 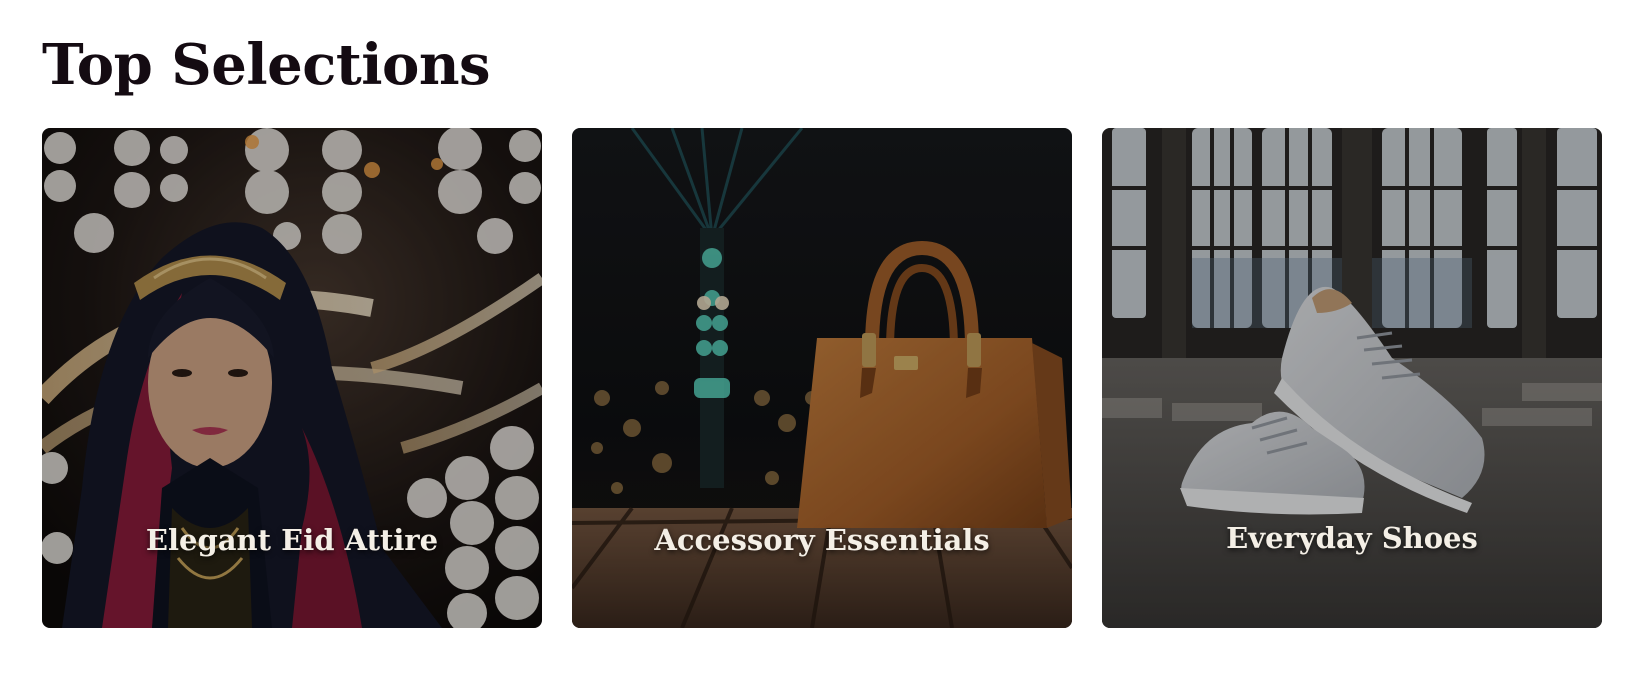 I want to click on section-title: Top Selections, so click(x=266, y=65).